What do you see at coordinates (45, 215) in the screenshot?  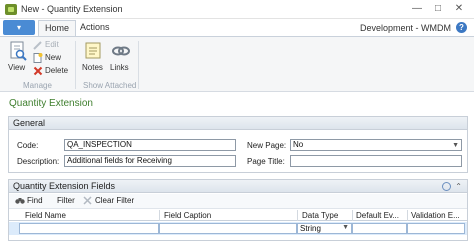 I see `column-header-field-name: Field Name` at bounding box center [45, 215].